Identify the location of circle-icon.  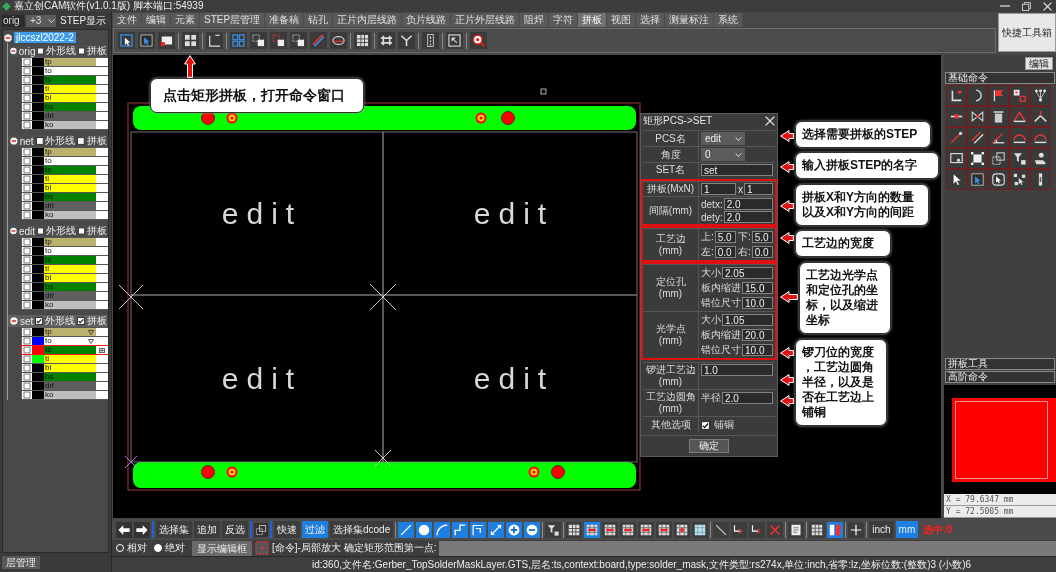
(424, 529).